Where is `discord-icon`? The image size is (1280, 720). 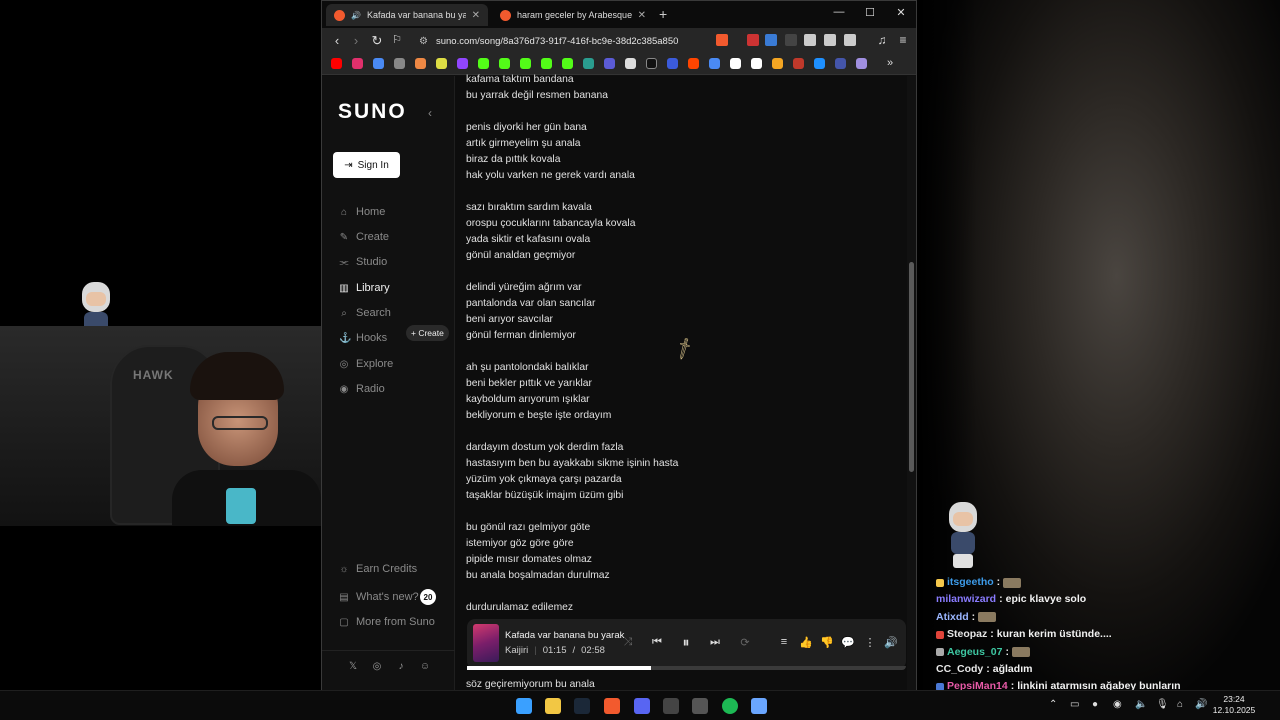
discord-icon is located at coordinates (642, 706).